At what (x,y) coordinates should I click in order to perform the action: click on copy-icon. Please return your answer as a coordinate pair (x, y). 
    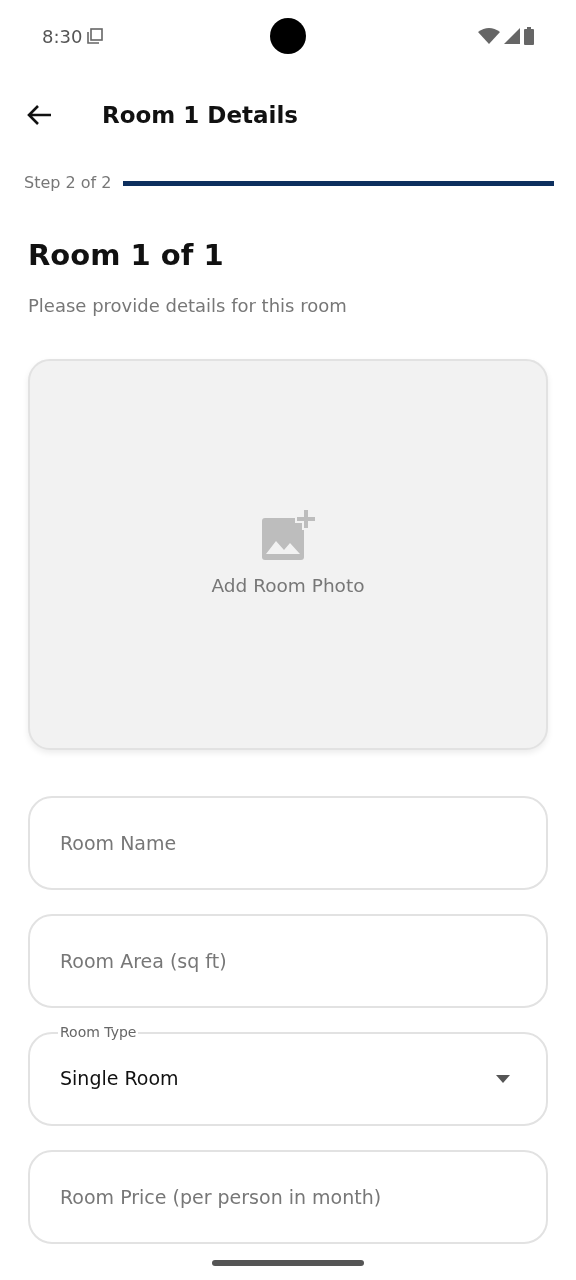
    Looking at the image, I should click on (95, 36).